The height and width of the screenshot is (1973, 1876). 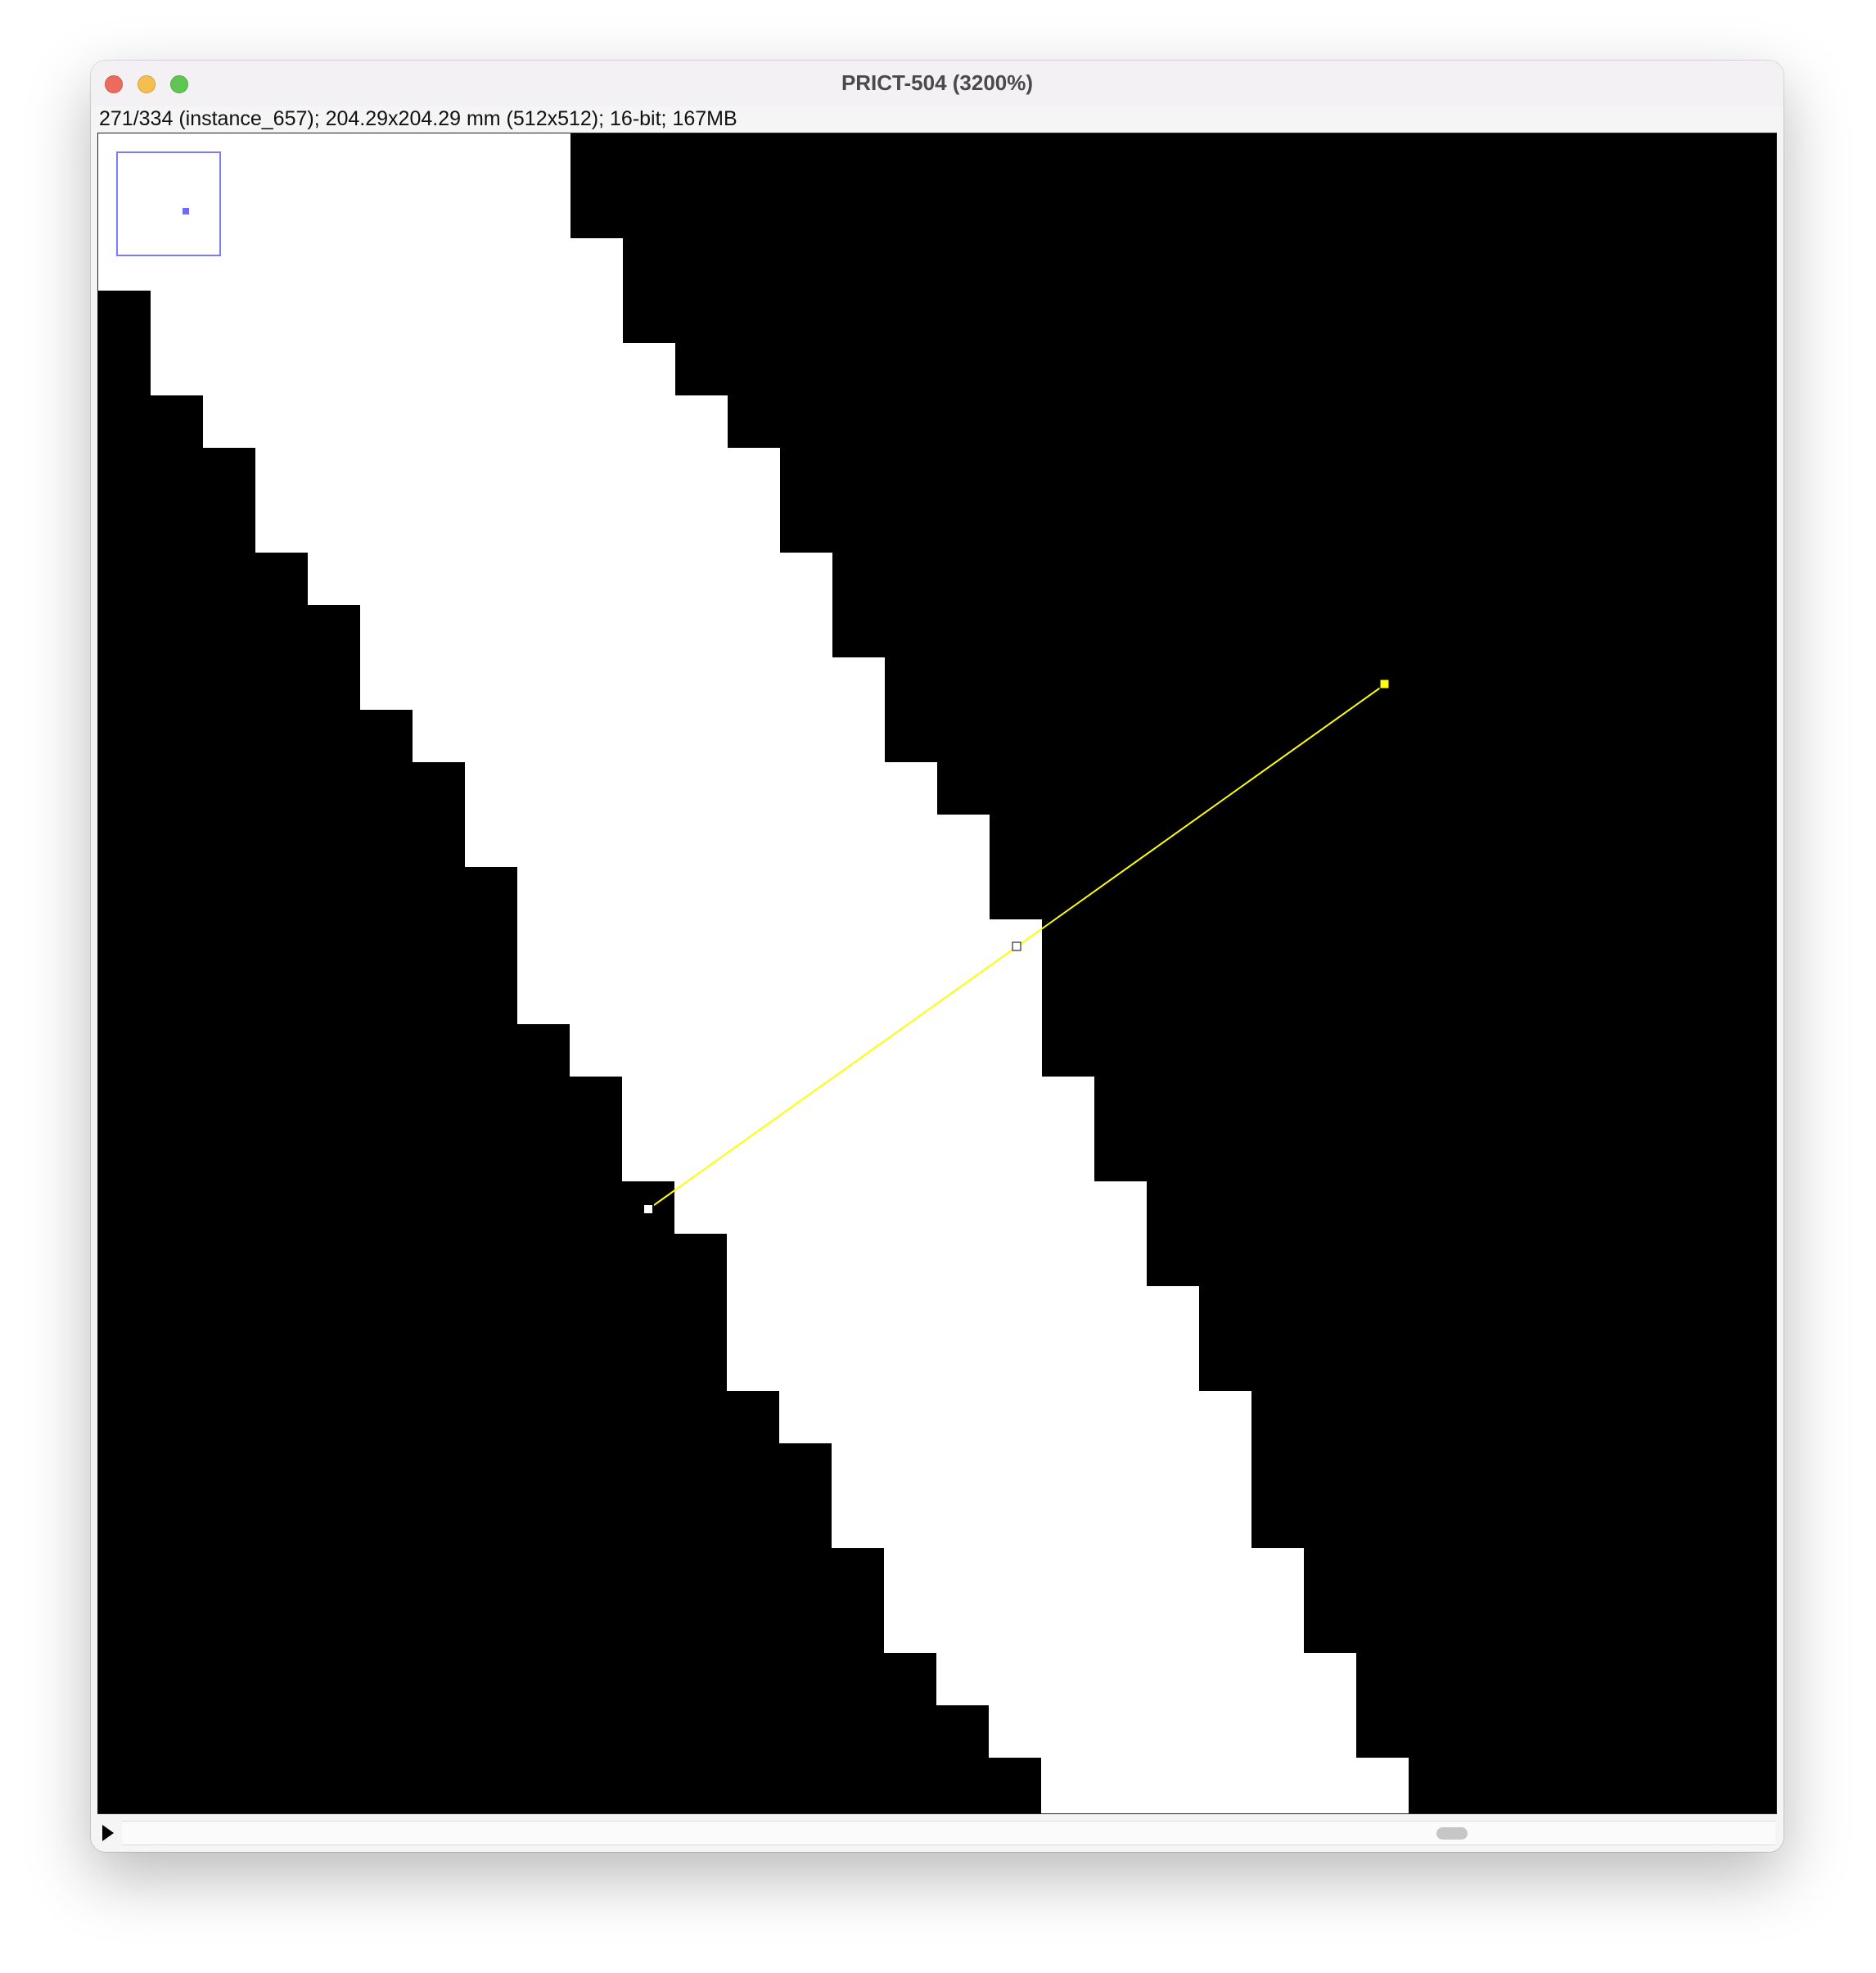 What do you see at coordinates (948, 1833) in the screenshot?
I see `slice-scrollbar` at bounding box center [948, 1833].